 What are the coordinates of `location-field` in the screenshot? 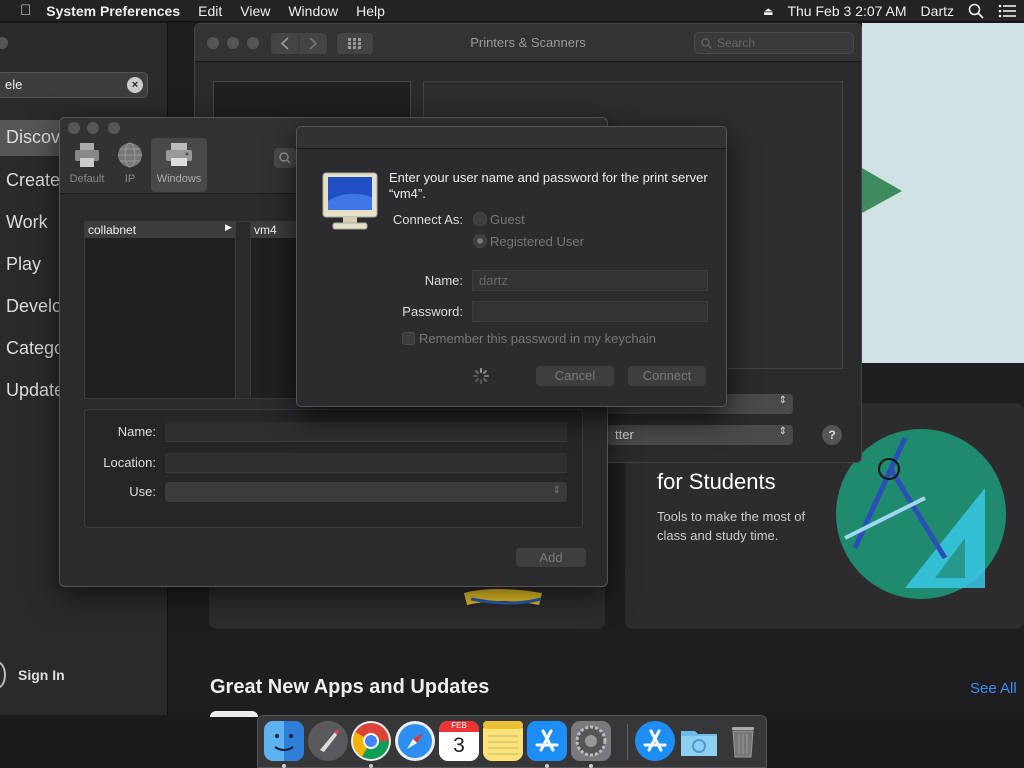 It's located at (366, 463).